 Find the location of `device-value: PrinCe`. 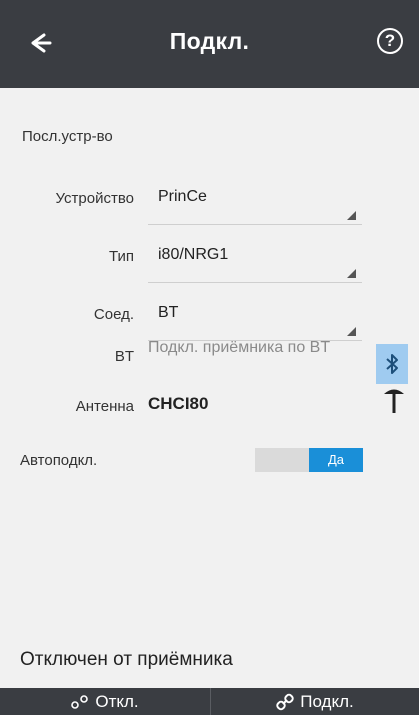

device-value: PrinCe is located at coordinates (182, 196).